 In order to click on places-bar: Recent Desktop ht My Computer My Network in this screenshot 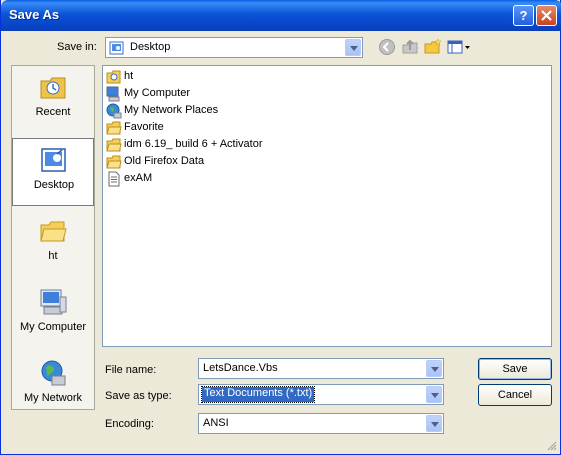, I will do `click(53, 237)`.